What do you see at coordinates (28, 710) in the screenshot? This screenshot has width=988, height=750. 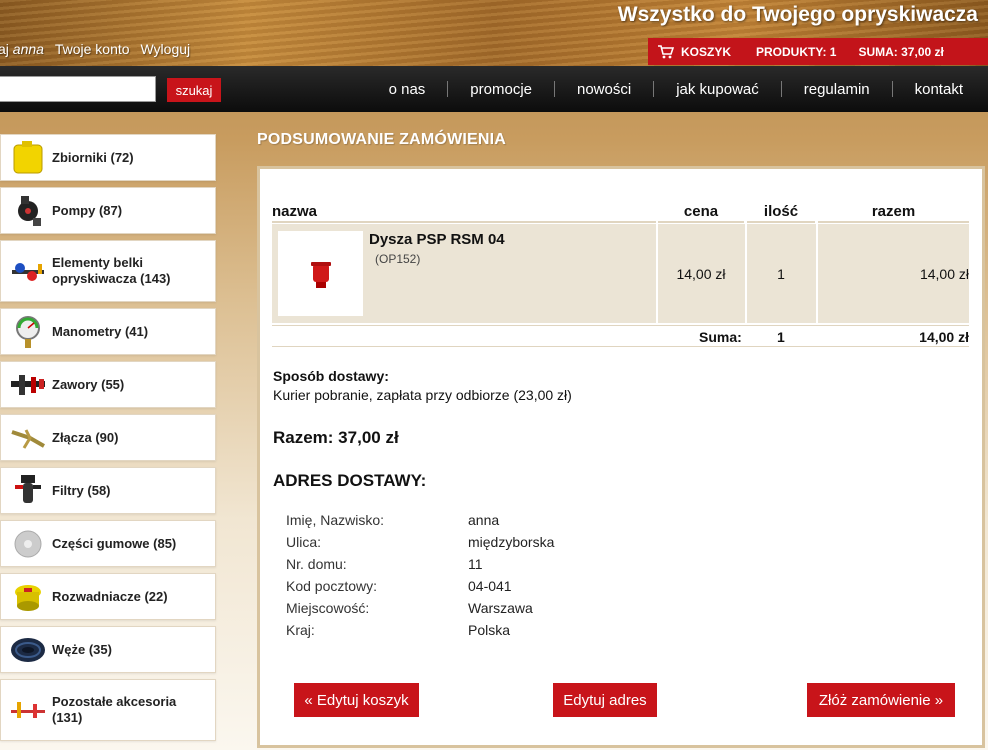 I see `accessory-icon` at bounding box center [28, 710].